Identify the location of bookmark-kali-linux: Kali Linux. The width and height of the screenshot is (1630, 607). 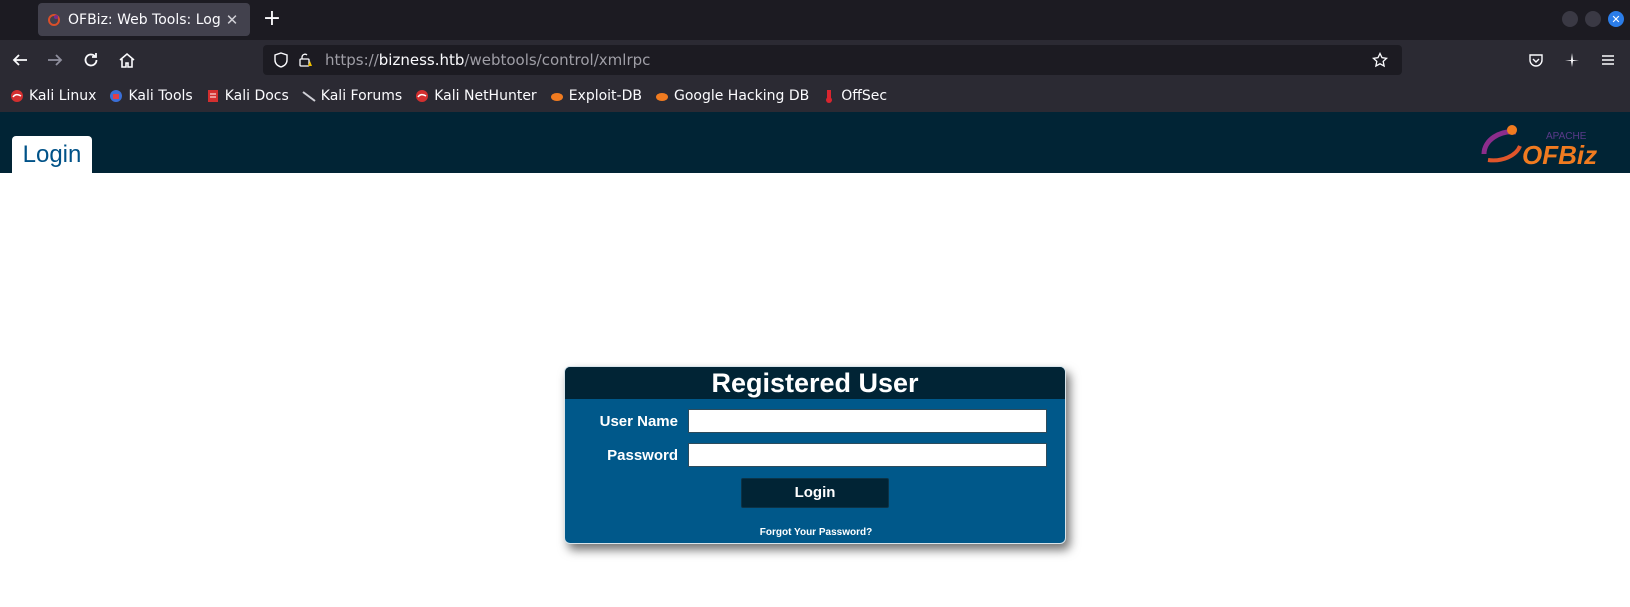
(52, 96).